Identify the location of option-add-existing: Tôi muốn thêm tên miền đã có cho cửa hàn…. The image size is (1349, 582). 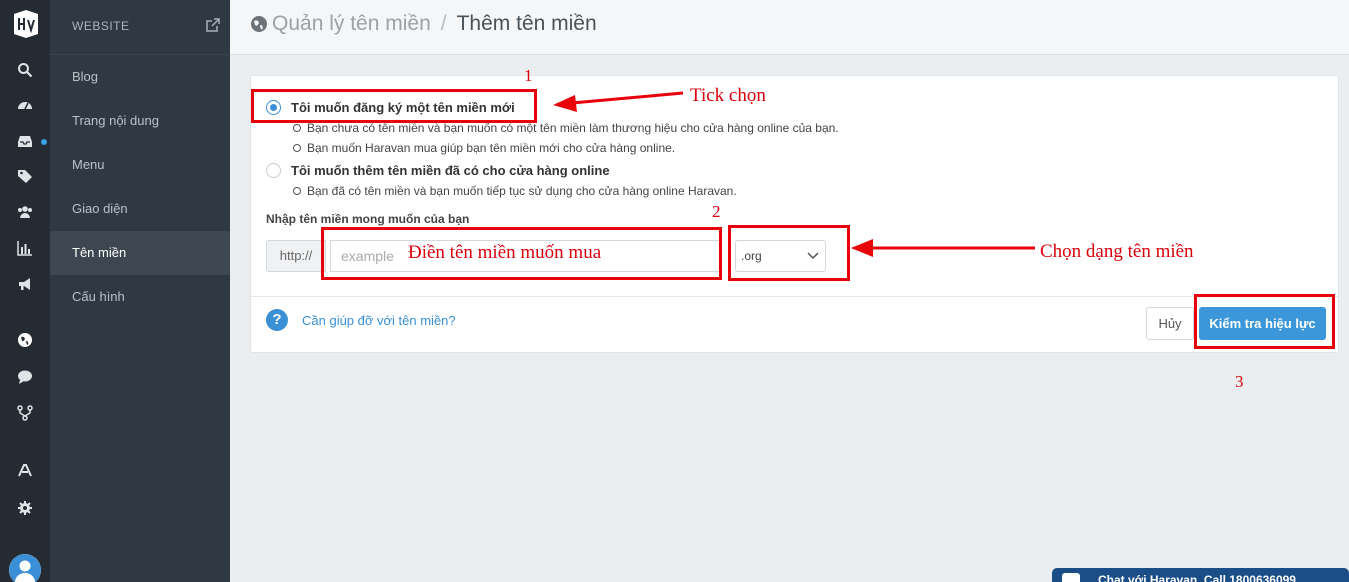
(438, 170).